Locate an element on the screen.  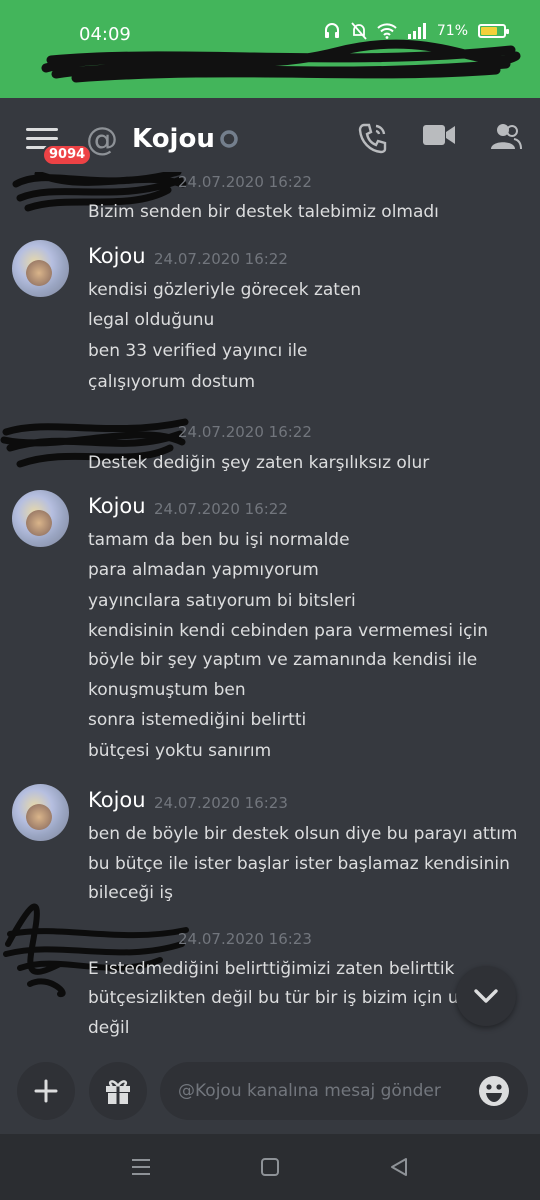
at-icon: @ is located at coordinates (102, 139).